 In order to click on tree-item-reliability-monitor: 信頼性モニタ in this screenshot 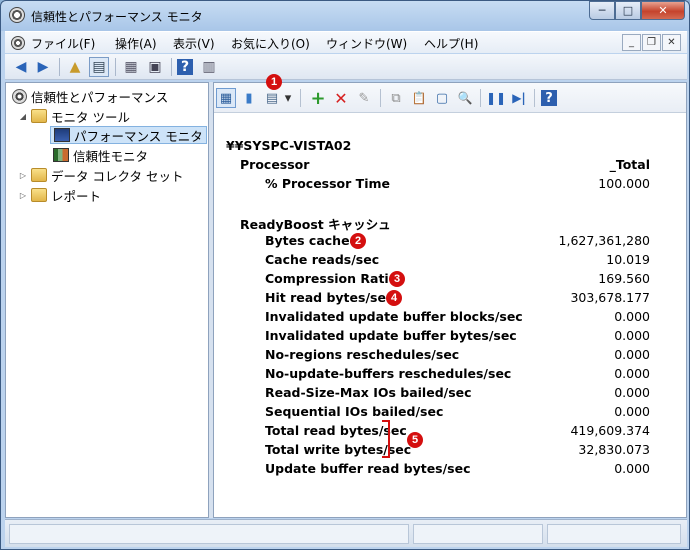, I will do `click(100, 155)`.